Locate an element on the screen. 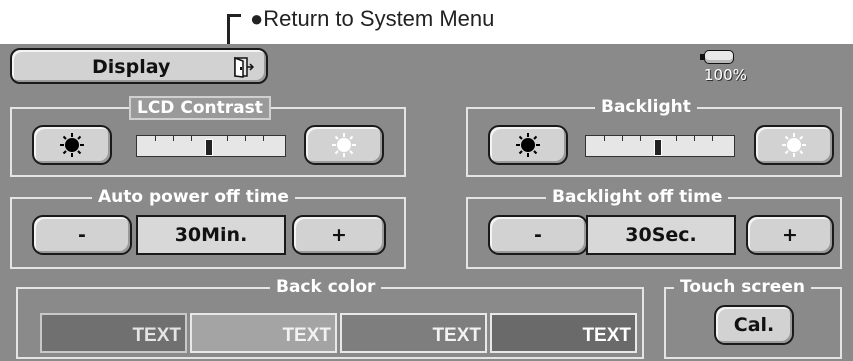 The height and width of the screenshot is (361, 853). backlight-off-value: 30Sec. is located at coordinates (661, 235).